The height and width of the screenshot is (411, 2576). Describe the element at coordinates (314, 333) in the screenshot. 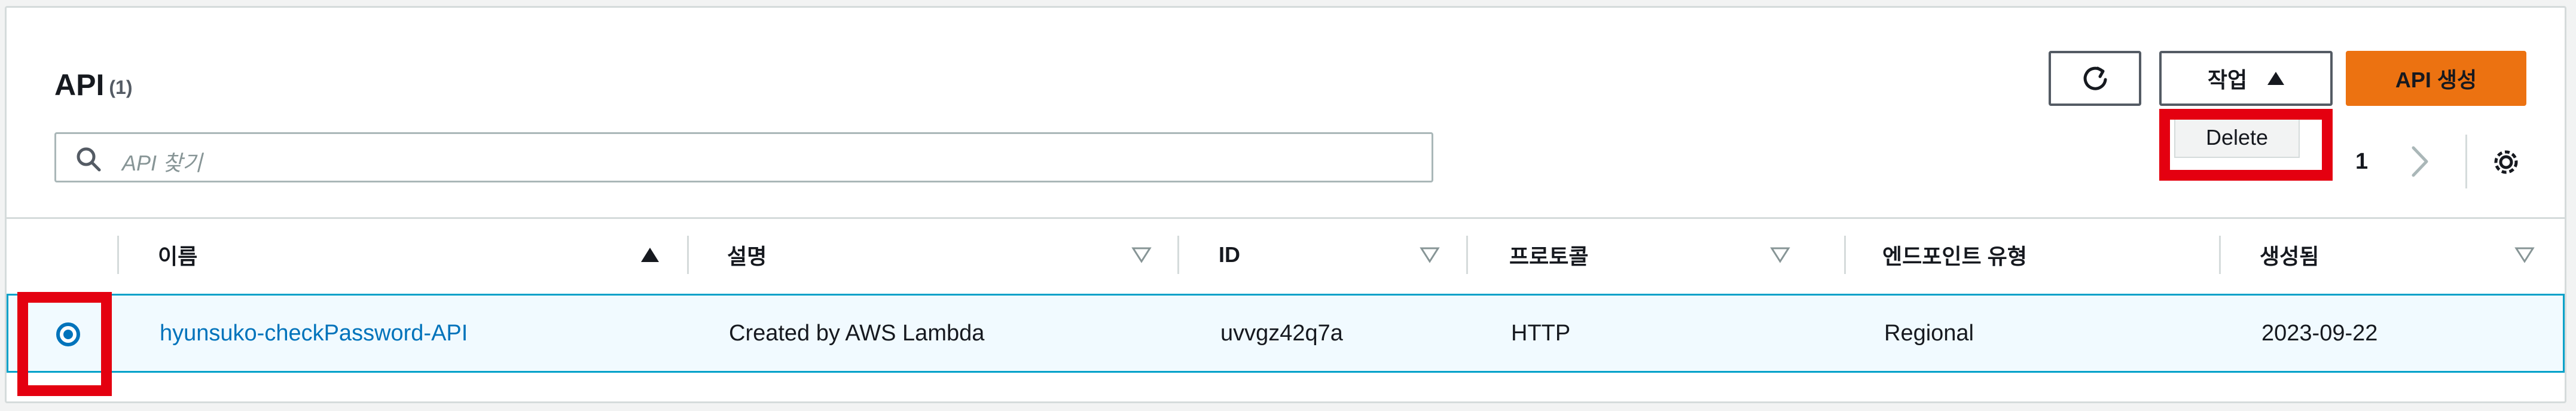

I see `api-name-link: hyunsuko-checkPassword-API` at that location.